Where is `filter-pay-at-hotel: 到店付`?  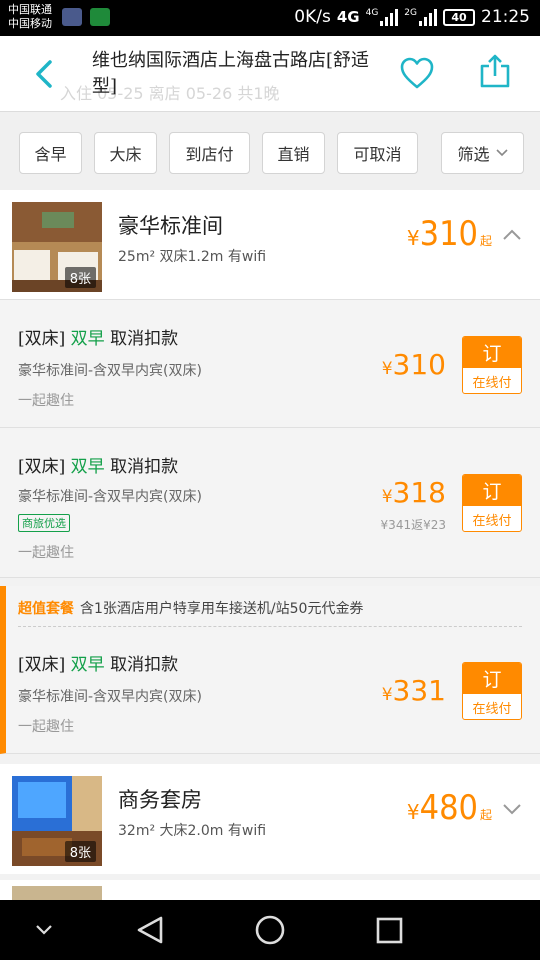 filter-pay-at-hotel: 到店付 is located at coordinates (209, 153).